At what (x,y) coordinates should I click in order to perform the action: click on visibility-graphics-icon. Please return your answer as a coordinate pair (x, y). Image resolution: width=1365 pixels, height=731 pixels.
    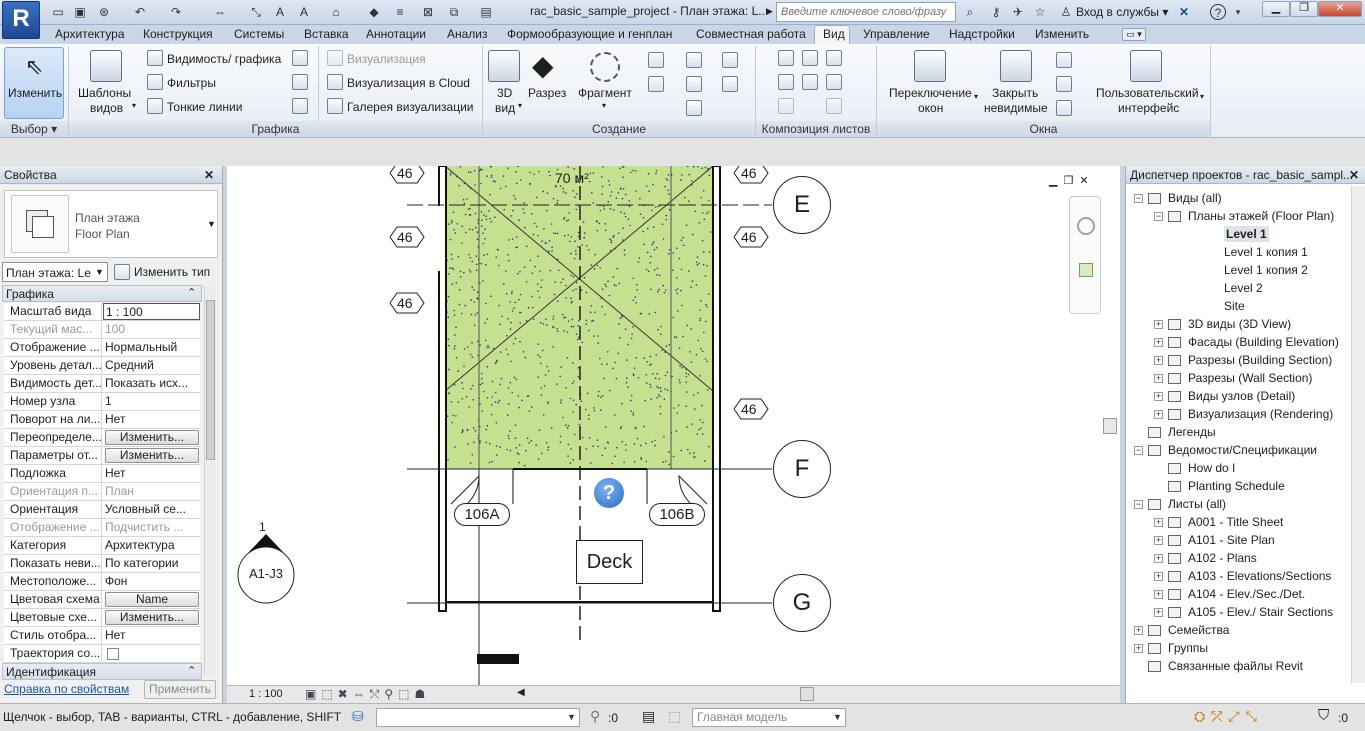
    Looking at the image, I should click on (155, 58).